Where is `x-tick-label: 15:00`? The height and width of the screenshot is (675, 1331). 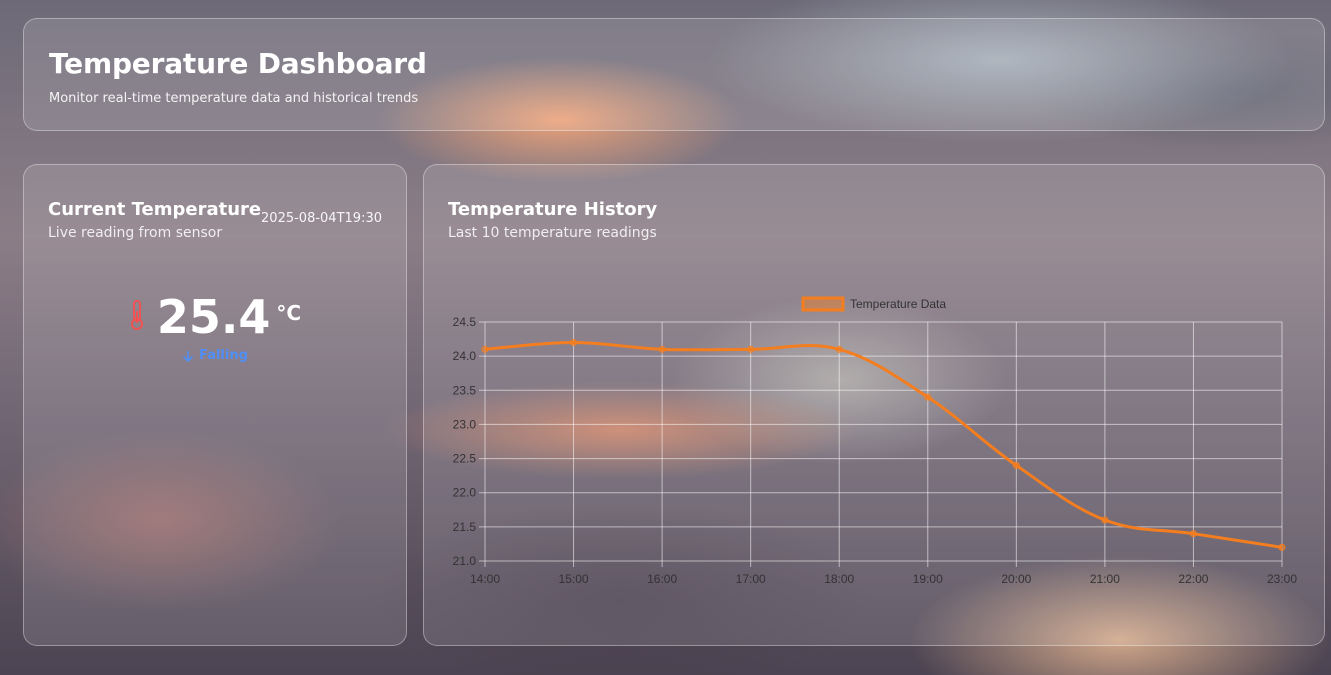 x-tick-label: 15:00 is located at coordinates (574, 579).